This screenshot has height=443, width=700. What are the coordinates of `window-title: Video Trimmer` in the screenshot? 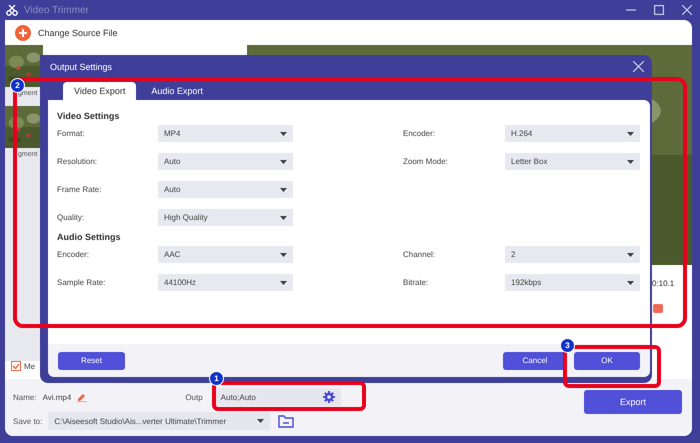 It's located at (56, 10).